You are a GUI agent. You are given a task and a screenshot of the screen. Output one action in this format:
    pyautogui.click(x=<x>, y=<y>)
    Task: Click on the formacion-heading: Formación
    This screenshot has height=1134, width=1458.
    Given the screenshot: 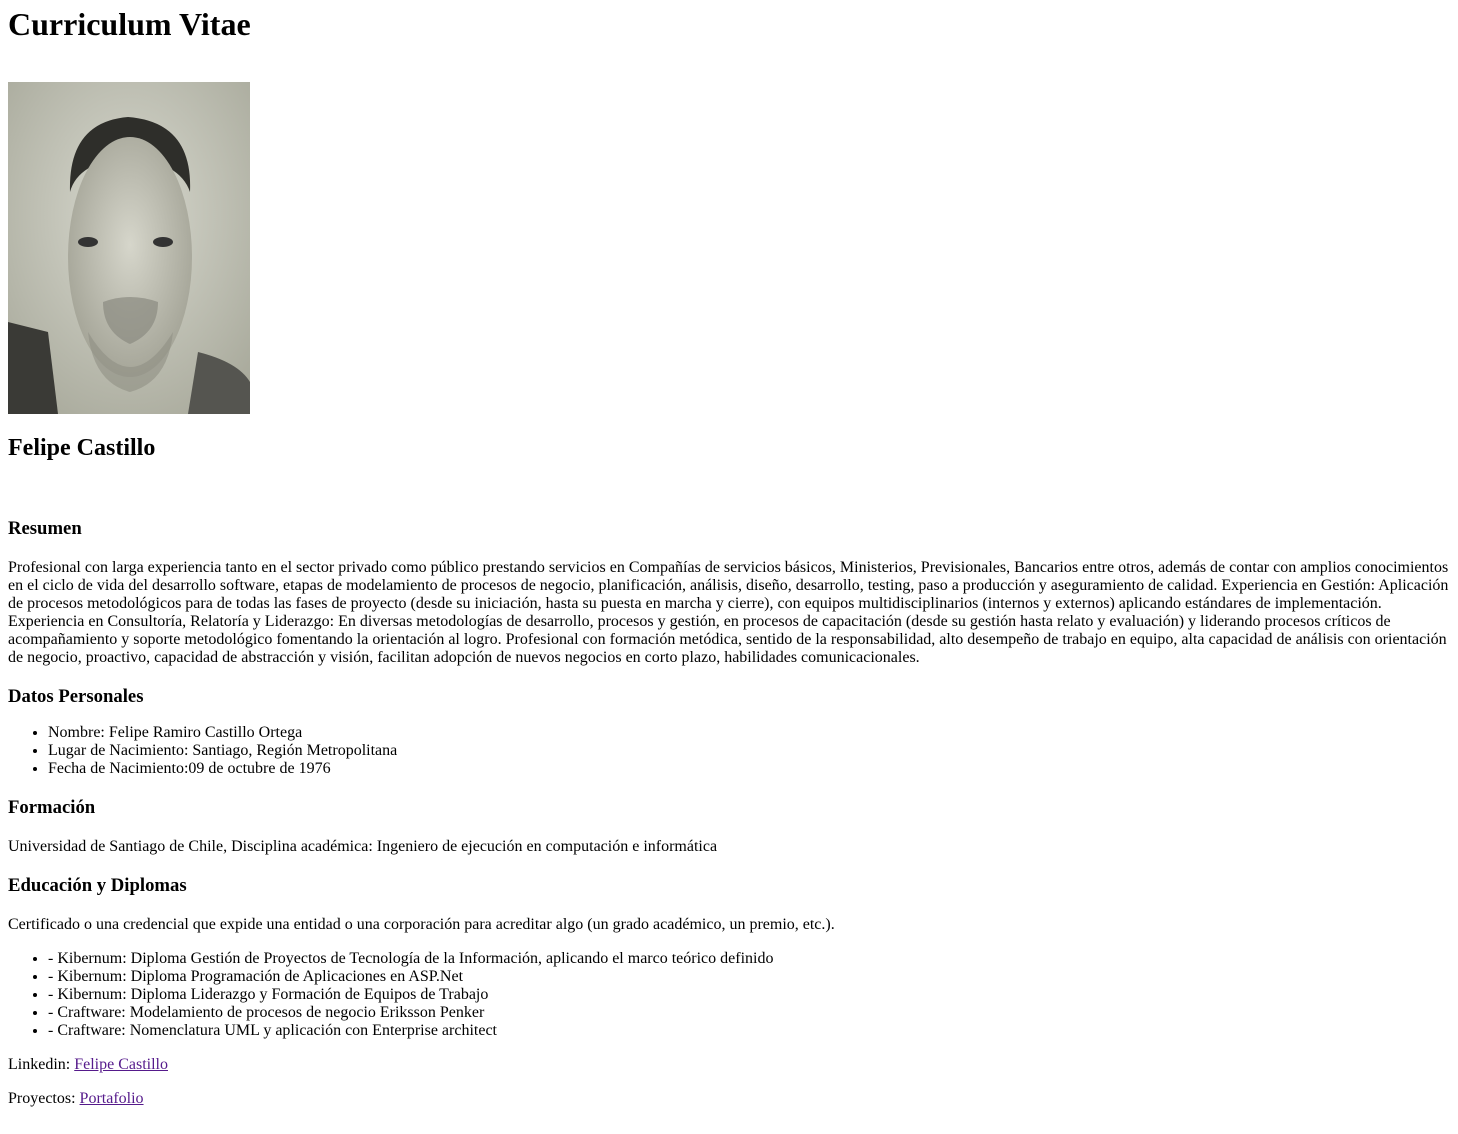 What is the action you would take?
    pyautogui.click(x=52, y=807)
    